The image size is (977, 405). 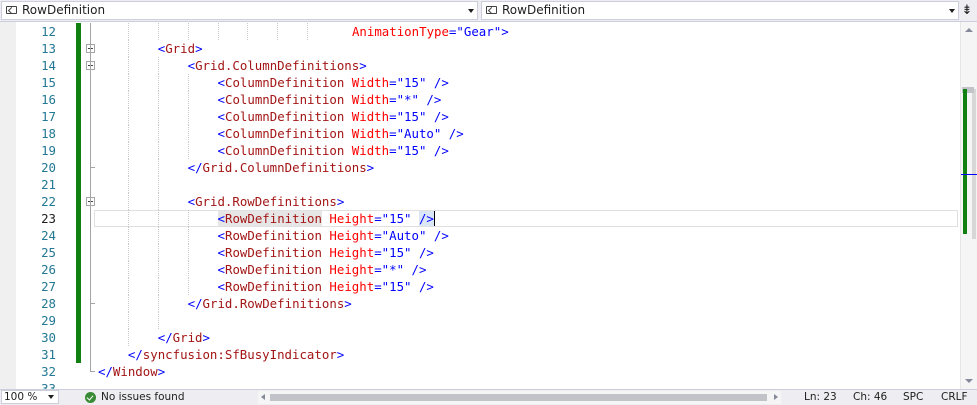 What do you see at coordinates (491, 10) in the screenshot?
I see `xaml-element-icon` at bounding box center [491, 10].